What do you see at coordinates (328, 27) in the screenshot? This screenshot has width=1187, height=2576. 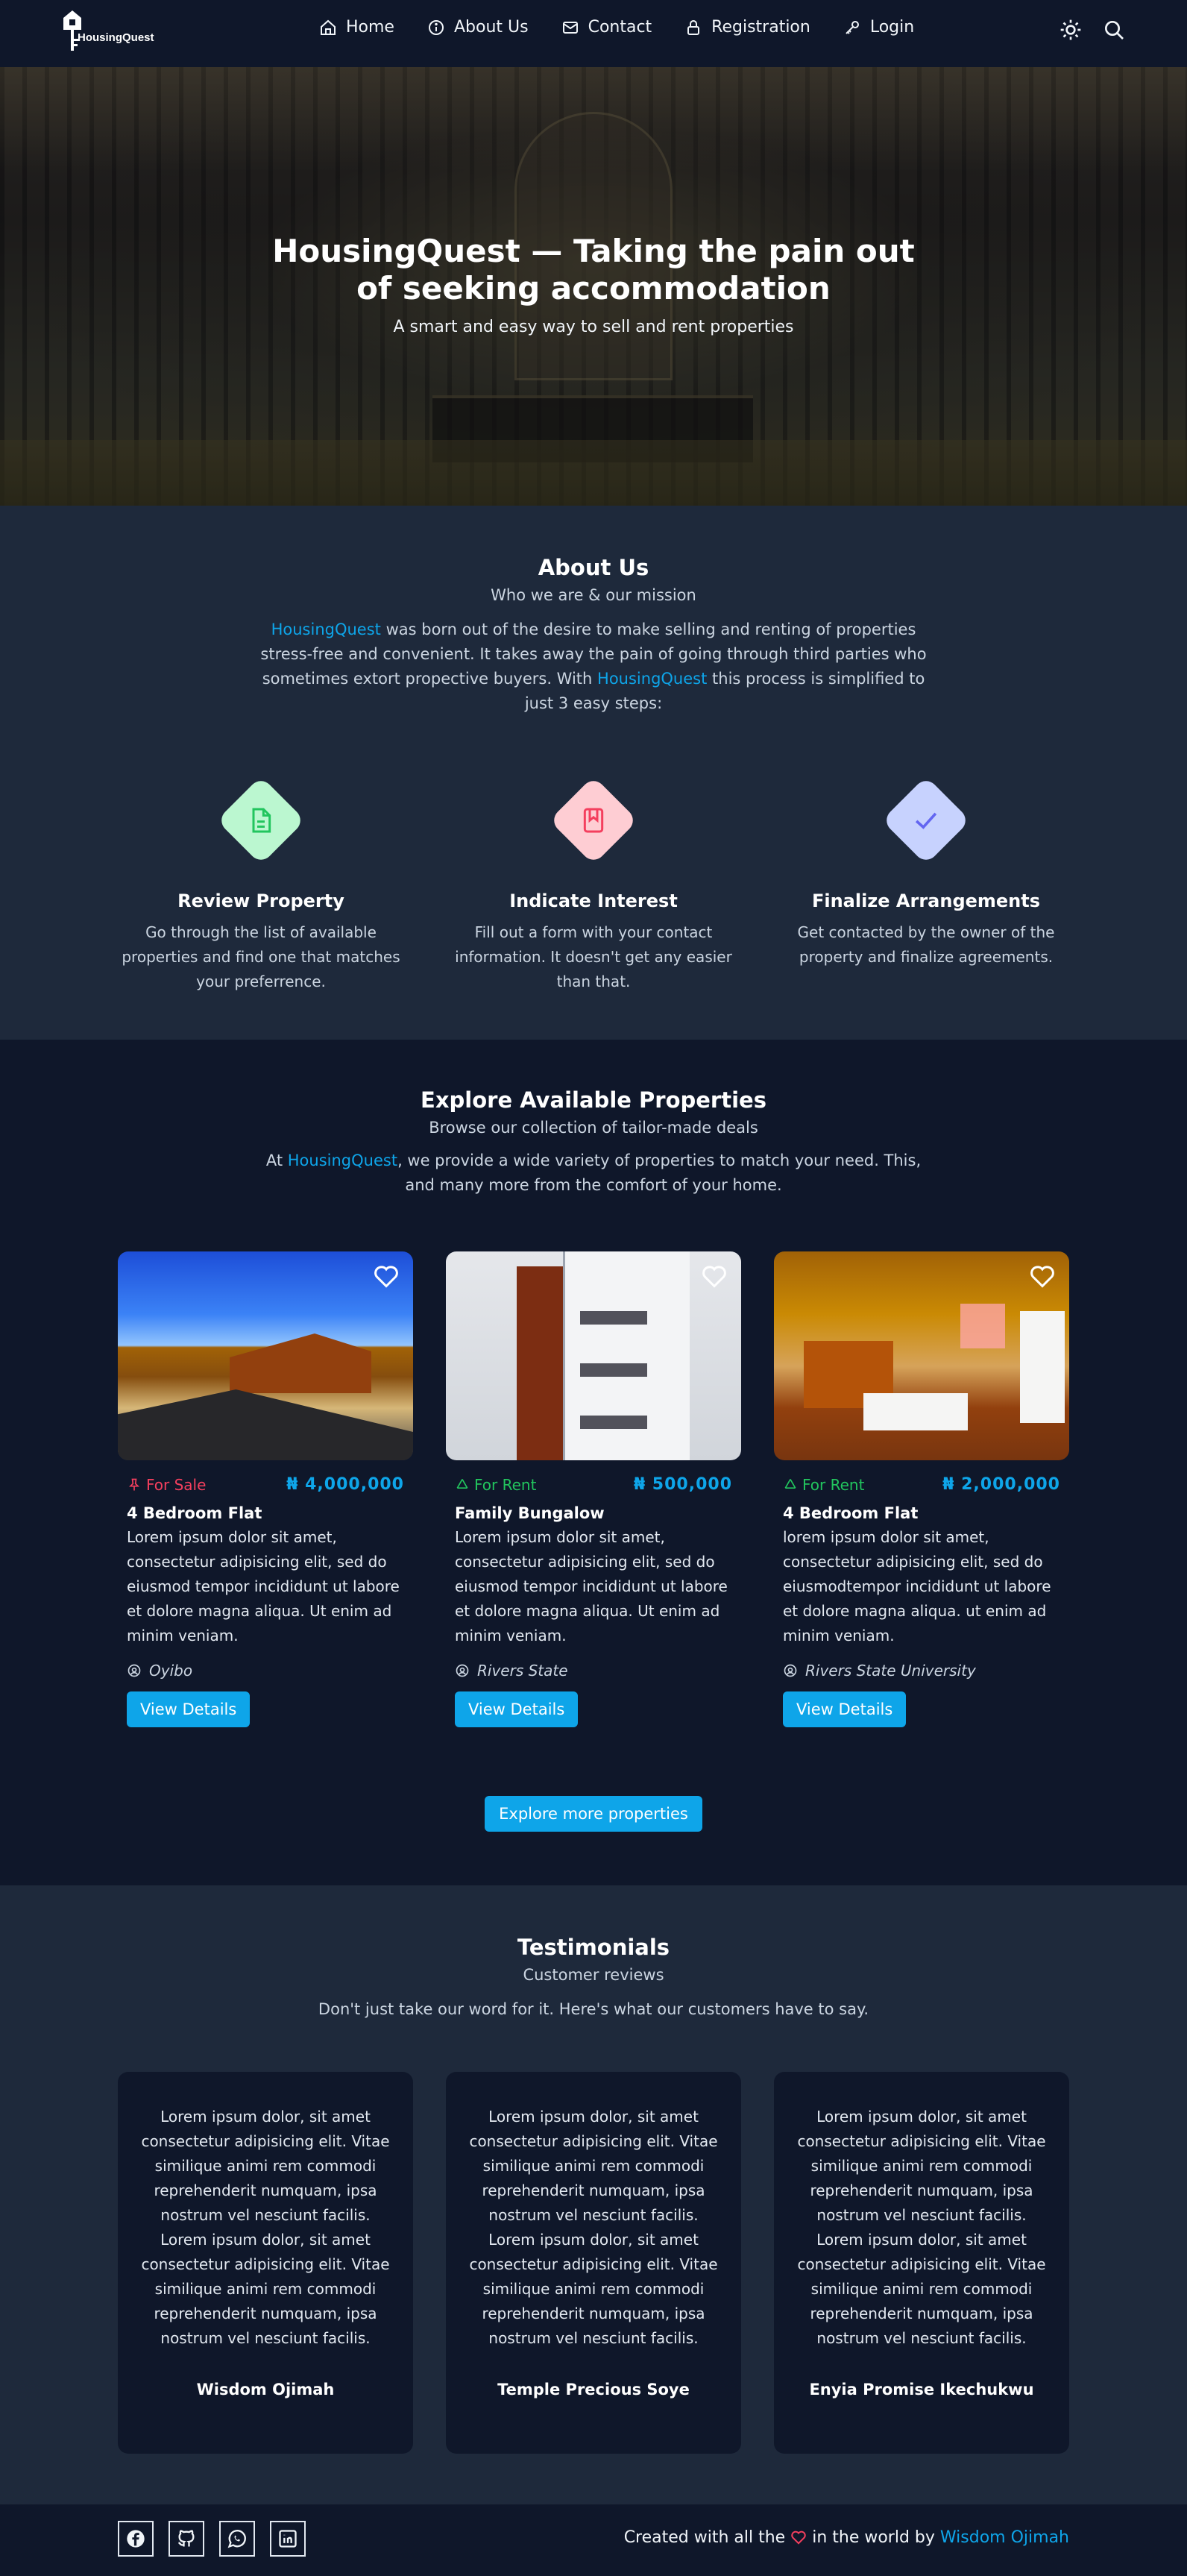 I see `home-icon` at bounding box center [328, 27].